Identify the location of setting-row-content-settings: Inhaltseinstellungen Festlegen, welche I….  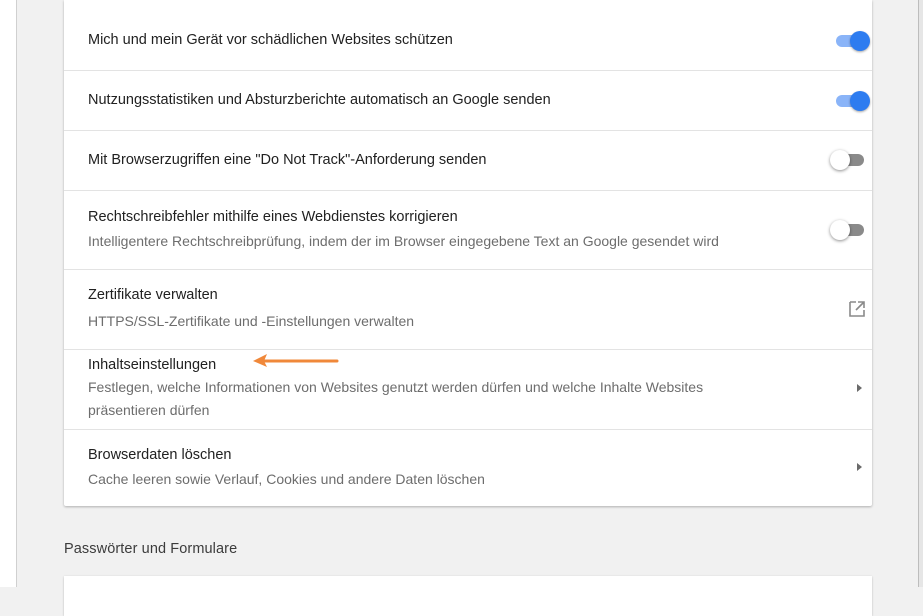
(468, 390).